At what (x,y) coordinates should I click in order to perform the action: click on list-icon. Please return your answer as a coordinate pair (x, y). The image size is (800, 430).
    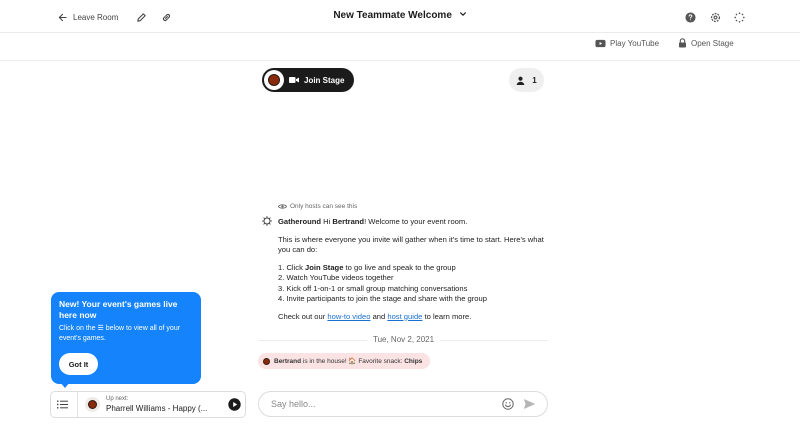
    Looking at the image, I should click on (62, 404).